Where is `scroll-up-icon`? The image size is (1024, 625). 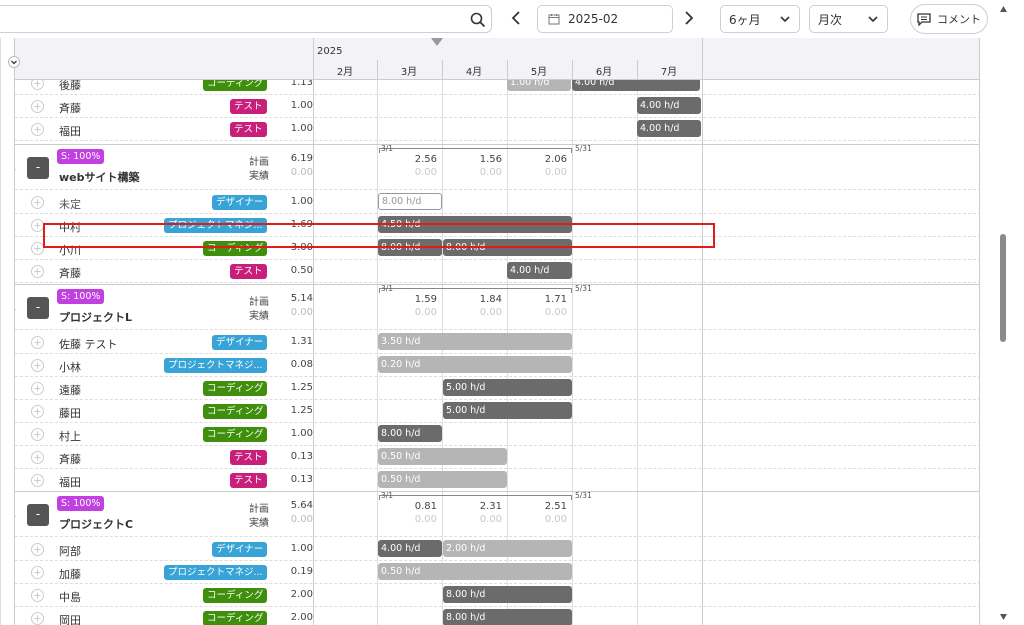
scroll-up-icon is located at coordinates (1003, 9).